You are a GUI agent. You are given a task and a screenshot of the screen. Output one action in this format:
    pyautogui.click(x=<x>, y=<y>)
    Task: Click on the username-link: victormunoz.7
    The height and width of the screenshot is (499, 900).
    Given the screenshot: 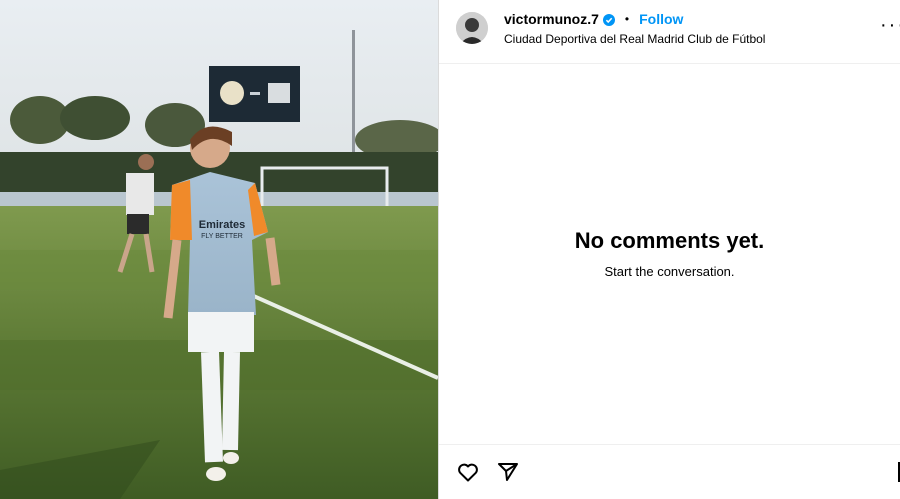 What is the action you would take?
    pyautogui.click(x=551, y=19)
    